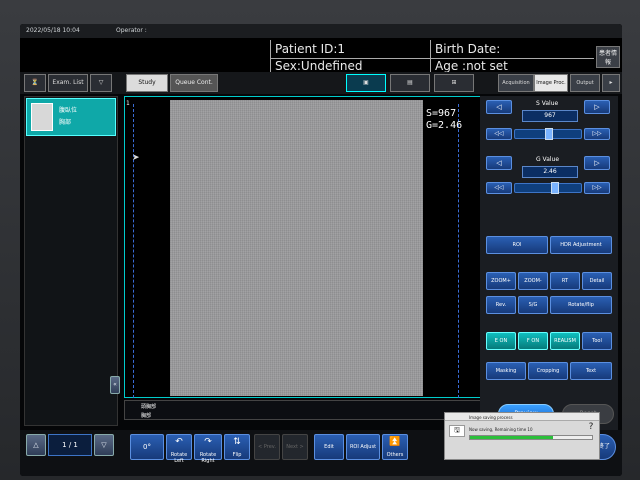 The image size is (640, 480). I want to click on s-slider, so click(548, 134).